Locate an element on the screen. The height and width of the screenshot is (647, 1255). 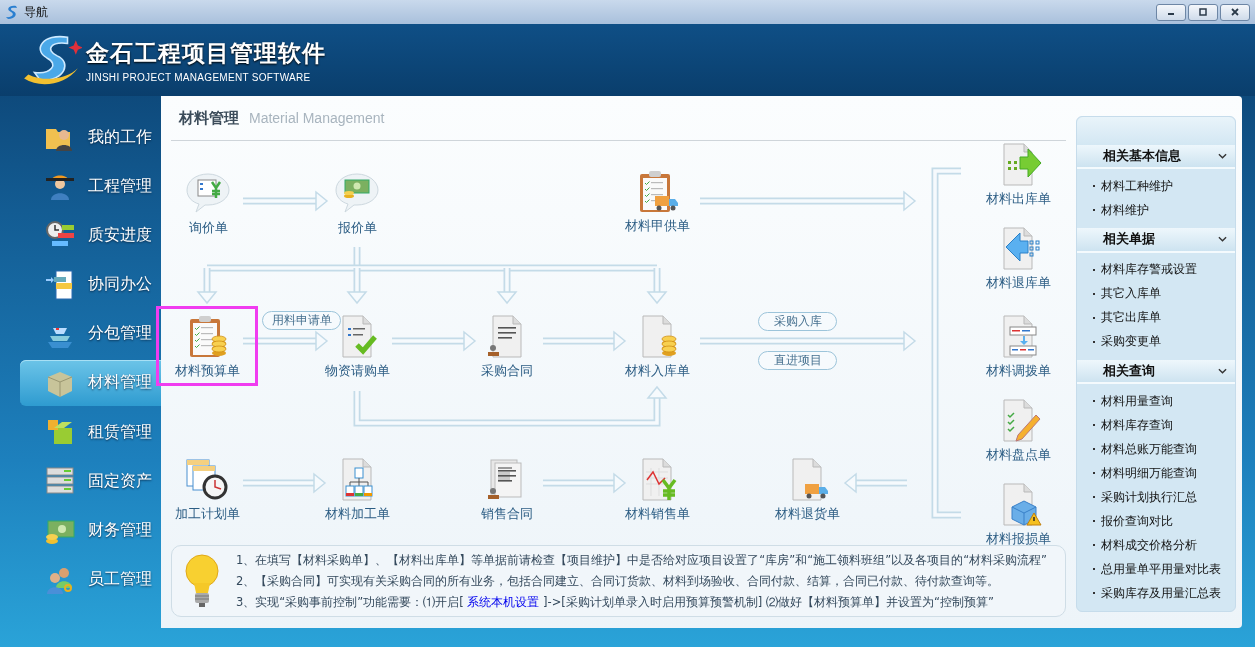
flow-node: 材料甲供单 is located at coordinates (657, 201).